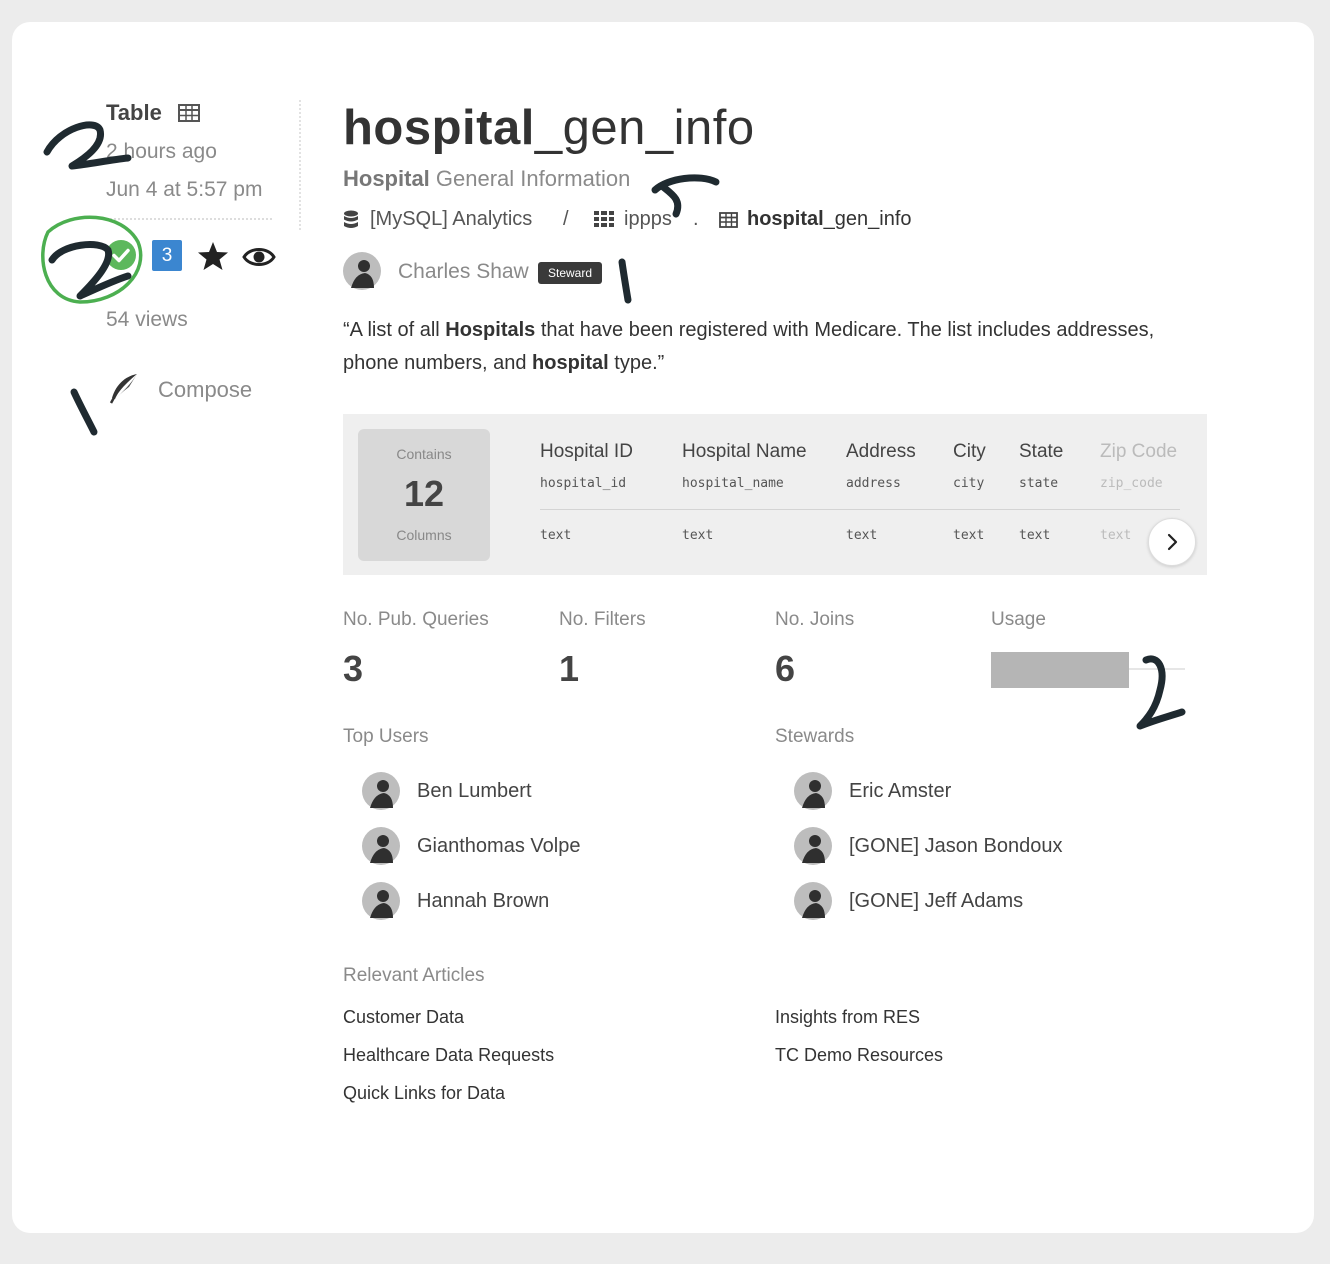 This screenshot has width=1330, height=1264. I want to click on eye-icon, so click(259, 259).